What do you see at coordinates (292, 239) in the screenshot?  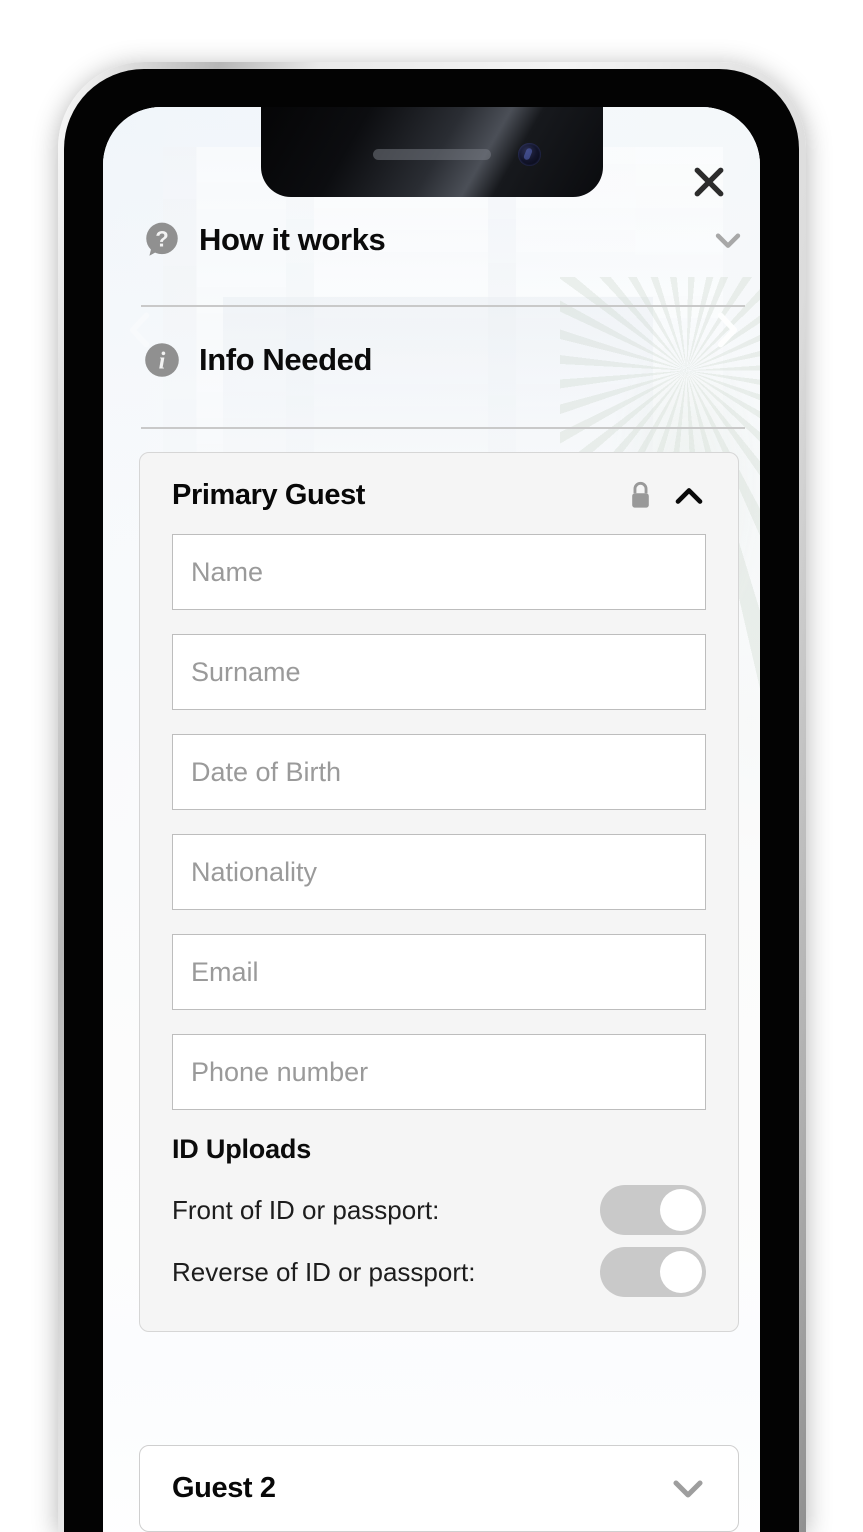 I see `section-label-how-it-works: How it works` at bounding box center [292, 239].